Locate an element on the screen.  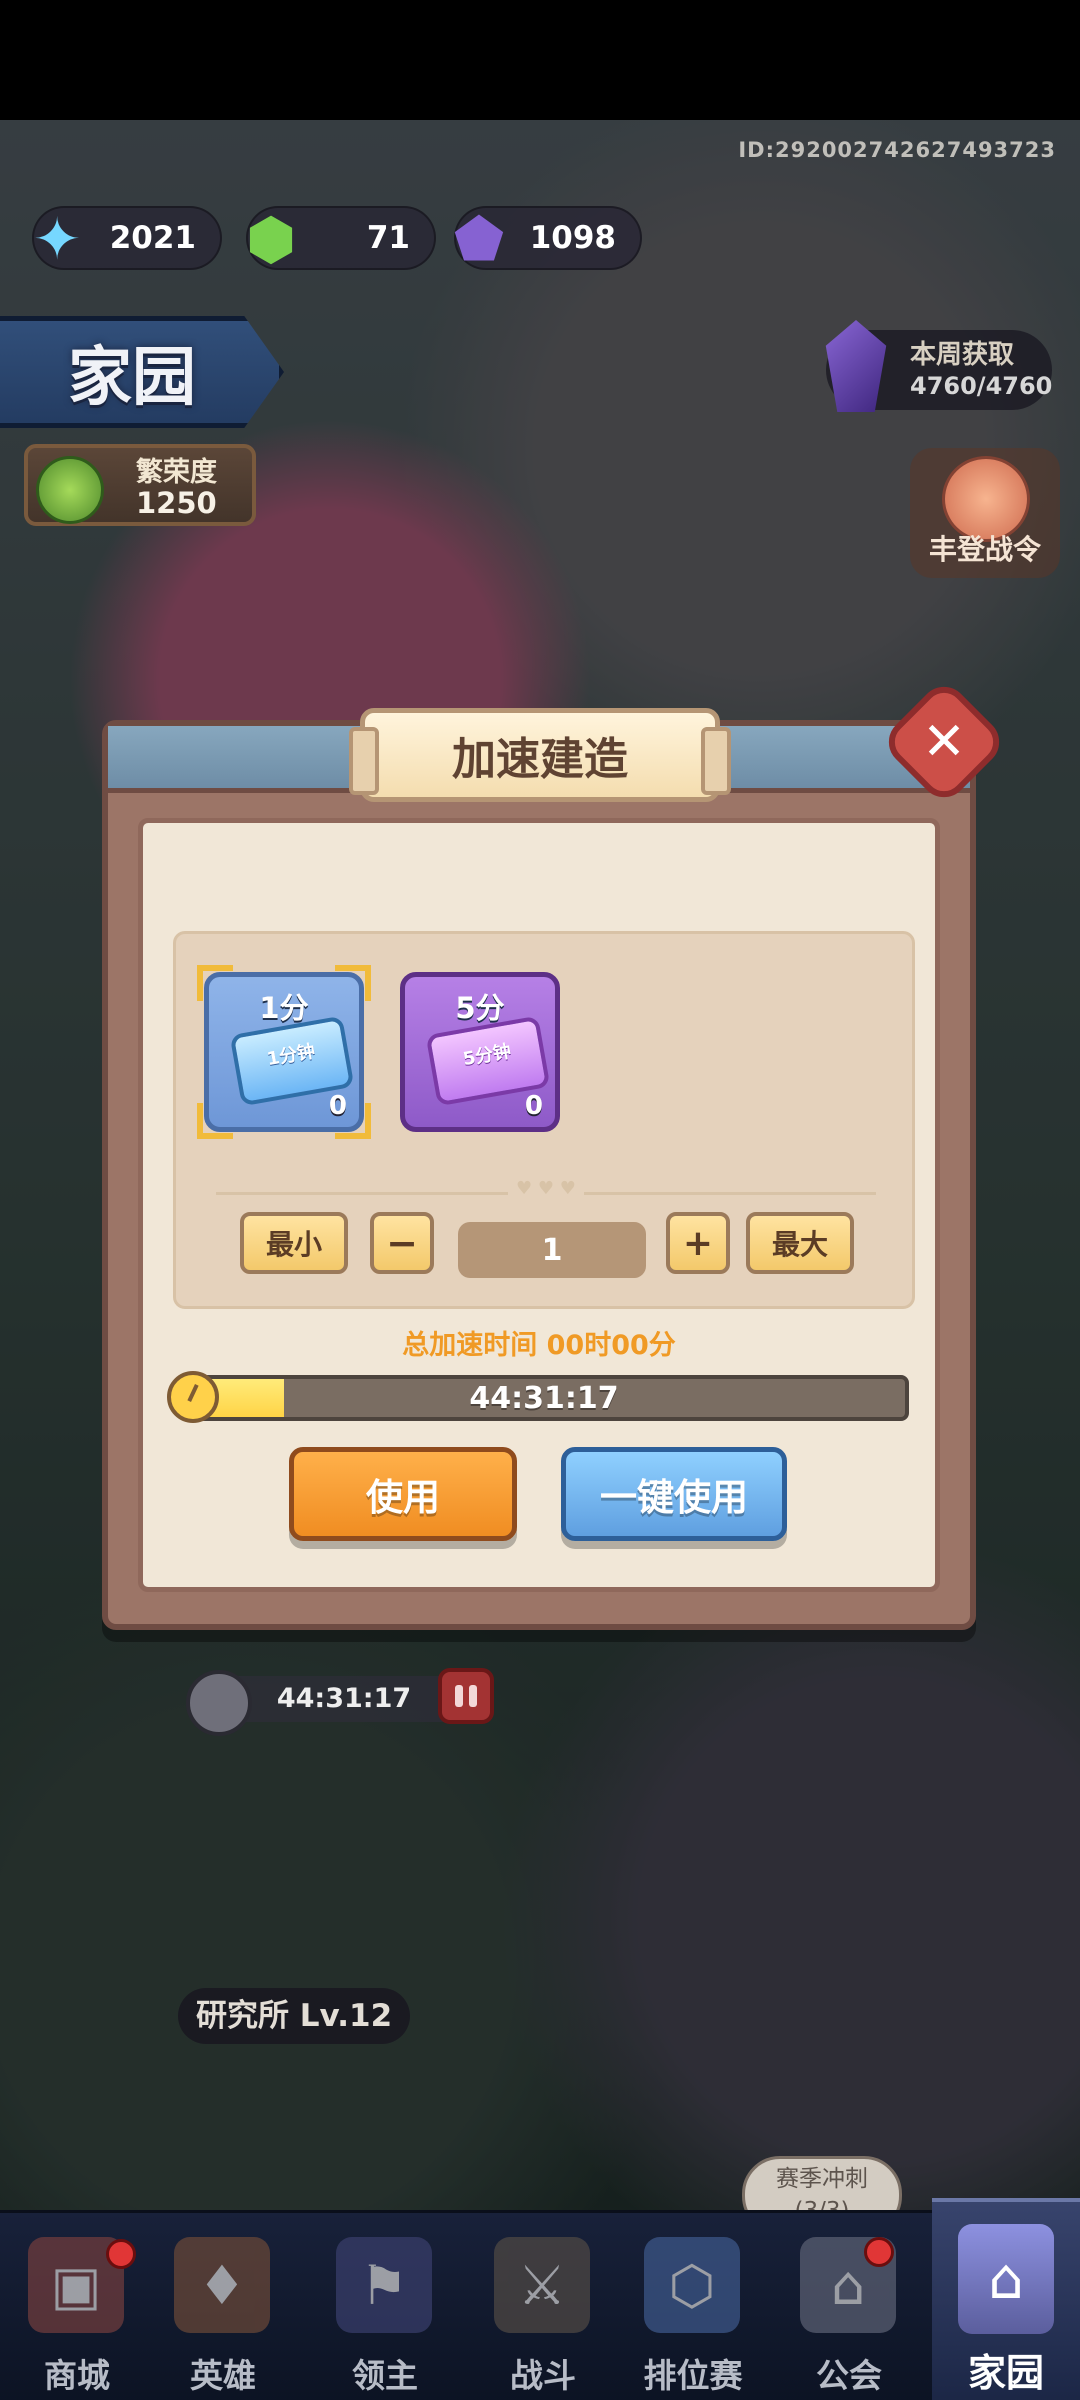
nav-battle: ⚔ 战斗 is located at coordinates (543, 2310).